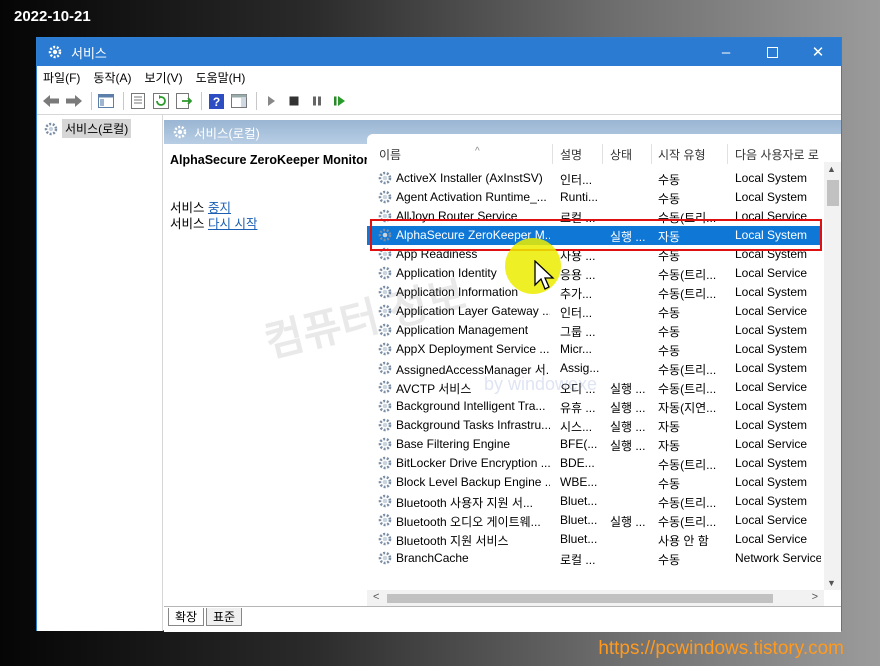 The width and height of the screenshot is (880, 666). I want to click on show-hide-action-pane-button, so click(239, 101).